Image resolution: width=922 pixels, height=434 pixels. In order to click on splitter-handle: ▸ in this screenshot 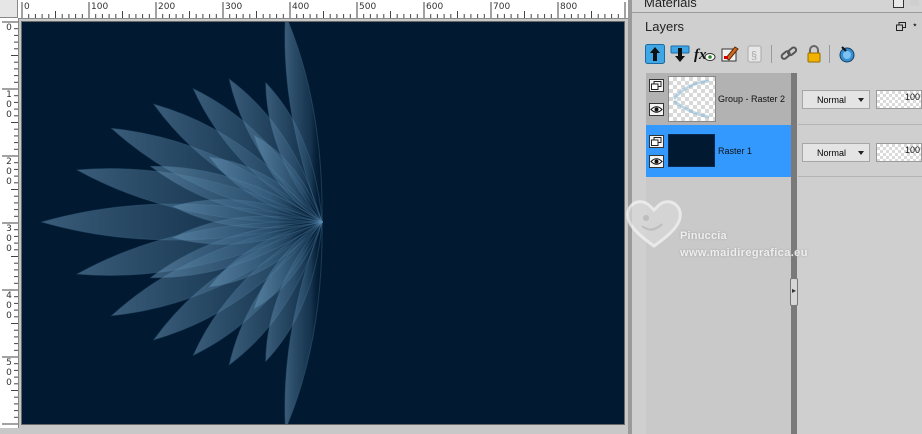, I will do `click(794, 292)`.